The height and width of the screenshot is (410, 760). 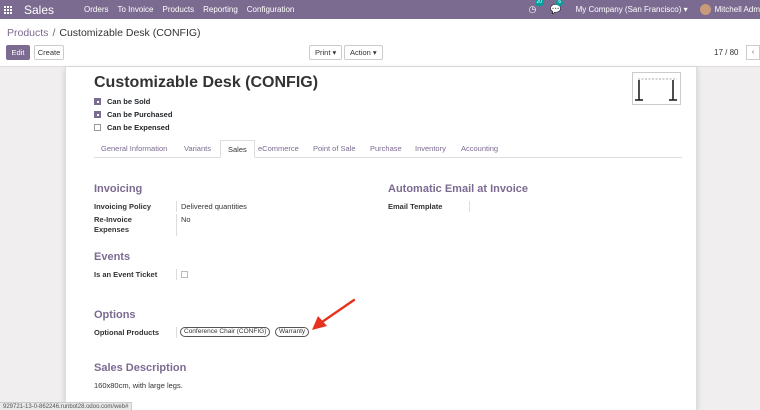 What do you see at coordinates (334, 314) in the screenshot?
I see `annotation-arrow-icon` at bounding box center [334, 314].